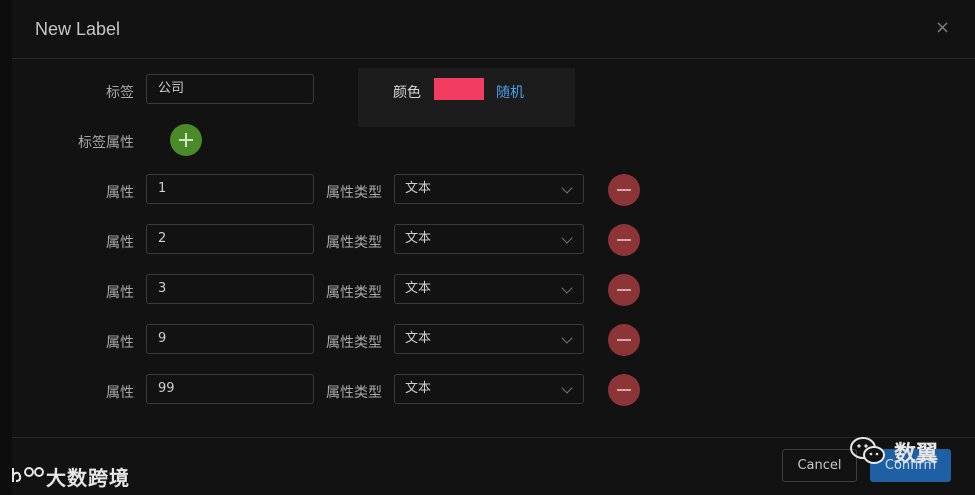 This screenshot has width=975, height=495. What do you see at coordinates (186, 140) in the screenshot?
I see `add-attribute-button` at bounding box center [186, 140].